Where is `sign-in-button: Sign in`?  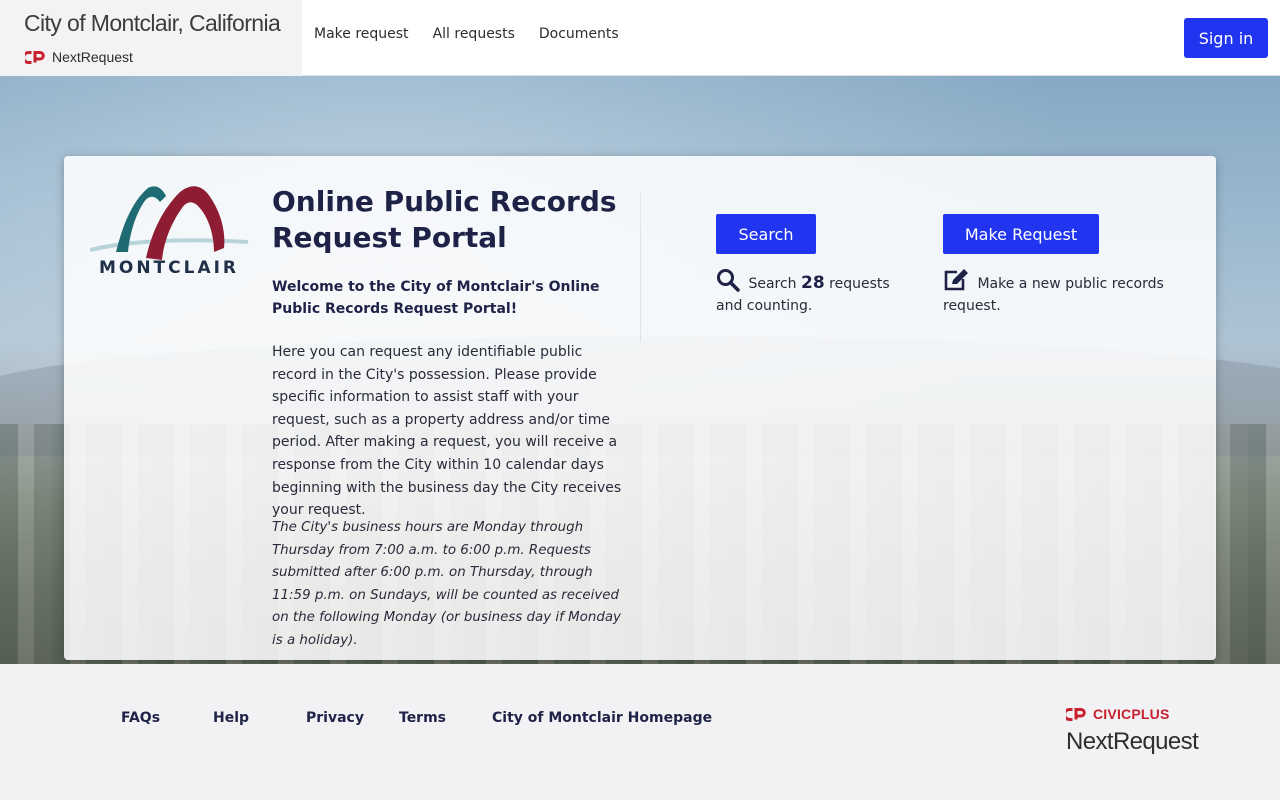
sign-in-button: Sign in is located at coordinates (1226, 38).